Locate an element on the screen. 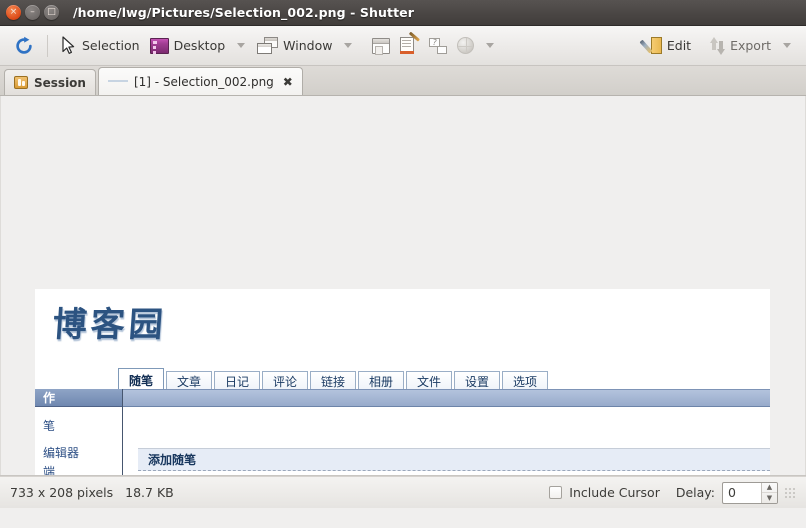 The height and width of the screenshot is (528, 806). delay-spinner: 0 ▲ ▼ is located at coordinates (750, 492).